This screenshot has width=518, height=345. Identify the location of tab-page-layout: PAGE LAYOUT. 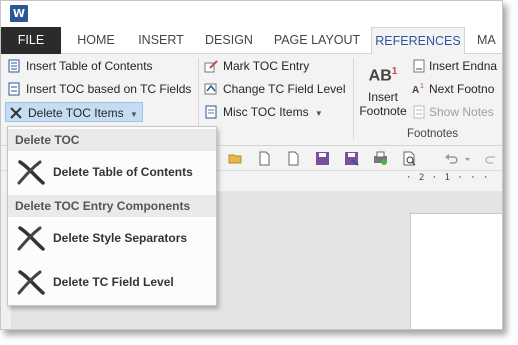
(317, 40).